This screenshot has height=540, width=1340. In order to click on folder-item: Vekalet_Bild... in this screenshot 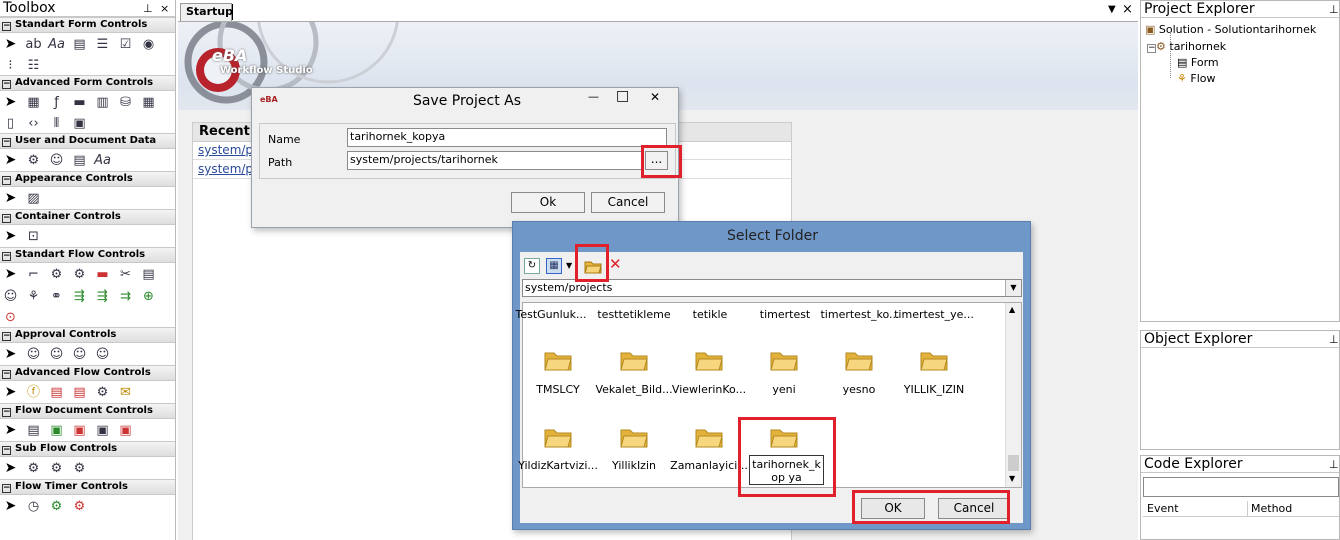, I will do `click(634, 389)`.